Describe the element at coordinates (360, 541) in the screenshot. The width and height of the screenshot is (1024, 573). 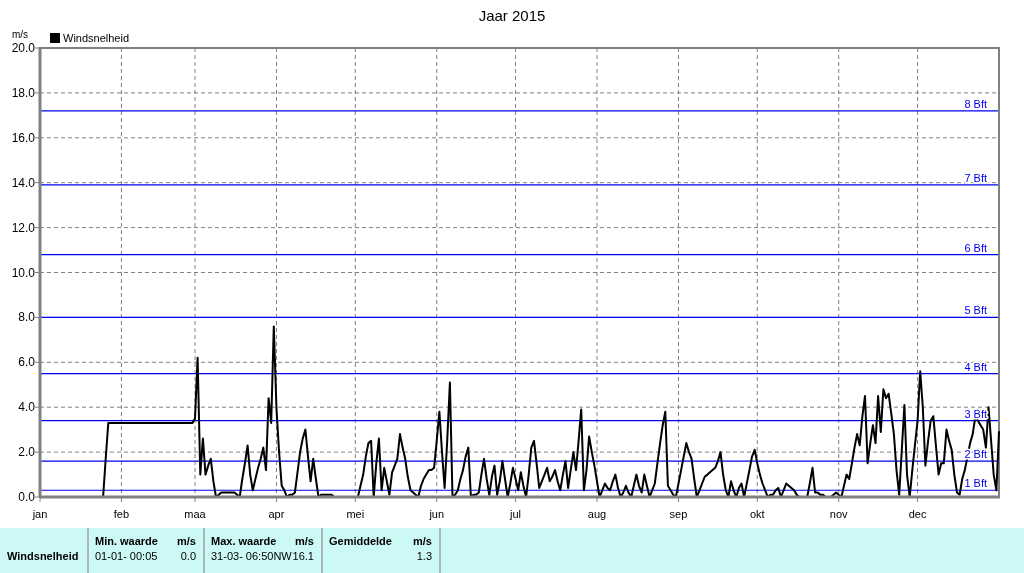
I see `column-header: Gemiddelde` at that location.